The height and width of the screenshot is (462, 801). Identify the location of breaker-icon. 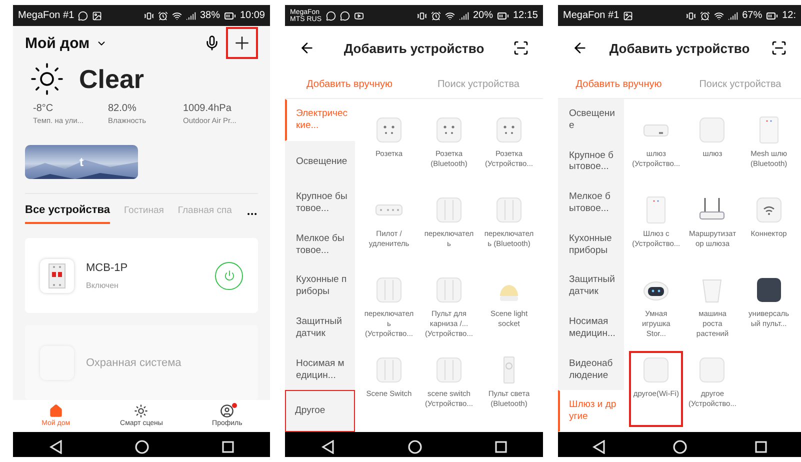
(57, 275).